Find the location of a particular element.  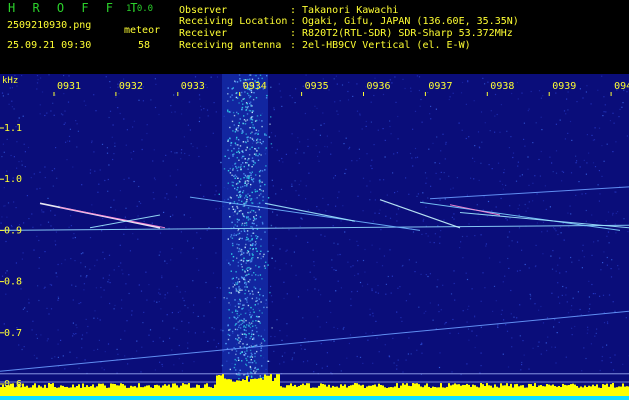

receiver-value: : R820T2(RTL-SDR) SDR-Sharp 53.372MHz is located at coordinates (401, 33).